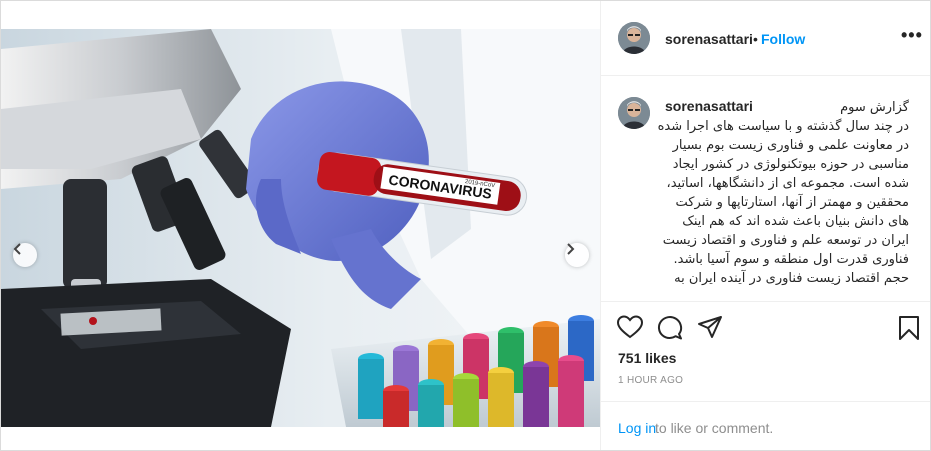 This screenshot has height=451, width=931. Describe the element at coordinates (765, 325) in the screenshot. I see `action-bar` at that location.